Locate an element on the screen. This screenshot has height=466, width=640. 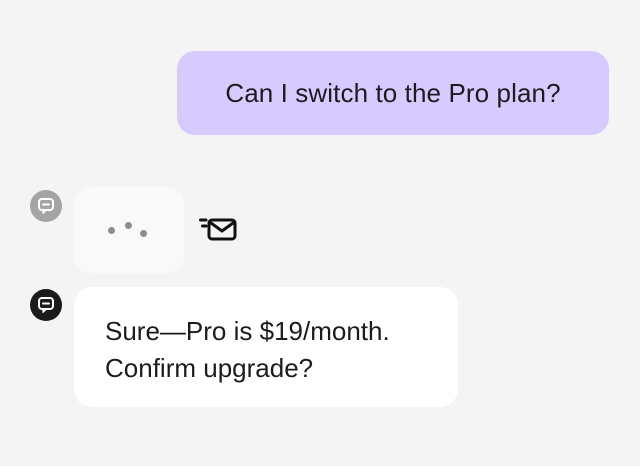
send-mail-icon is located at coordinates (218, 229).